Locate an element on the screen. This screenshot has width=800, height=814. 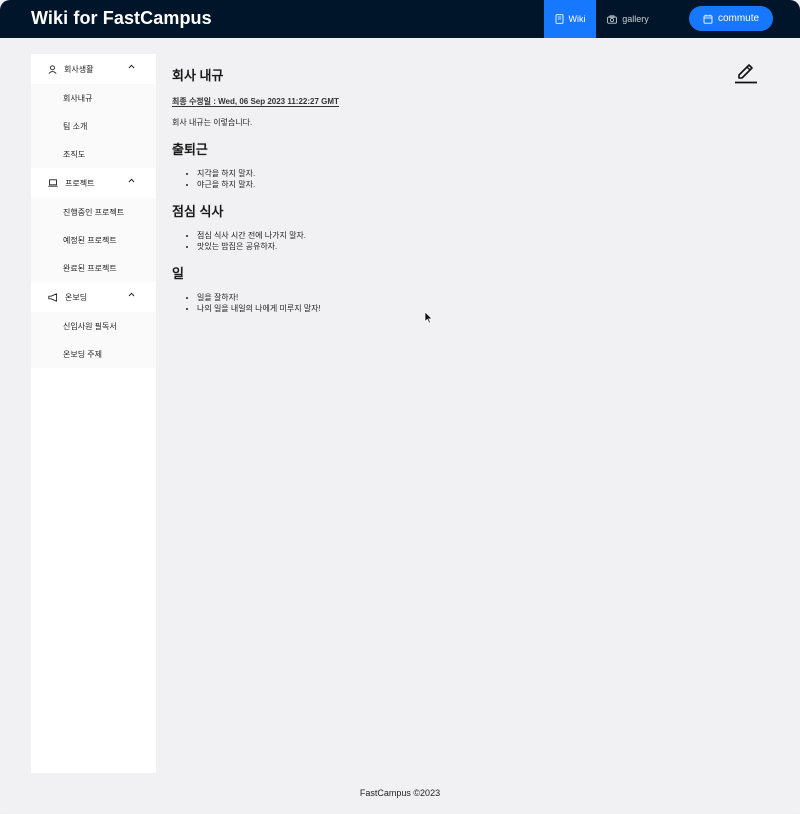
sidebar-group-projects: 프로젝트 is located at coordinates (93, 183).